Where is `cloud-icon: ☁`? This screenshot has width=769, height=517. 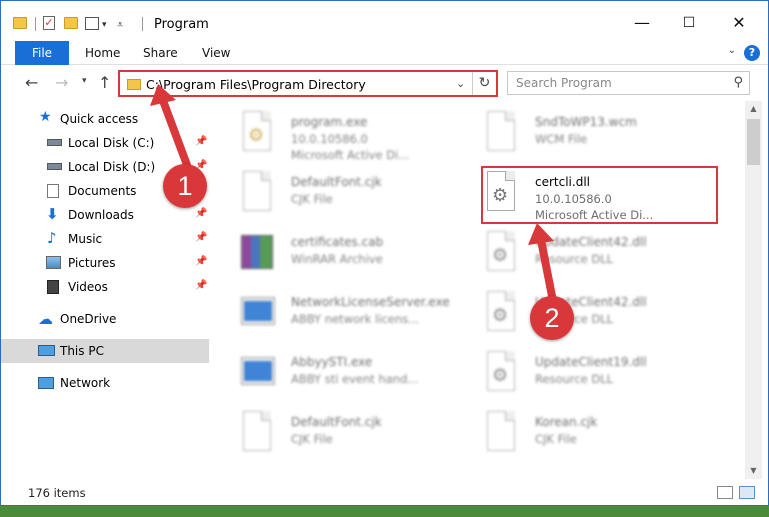
cloud-icon: ☁ is located at coordinates (45, 319).